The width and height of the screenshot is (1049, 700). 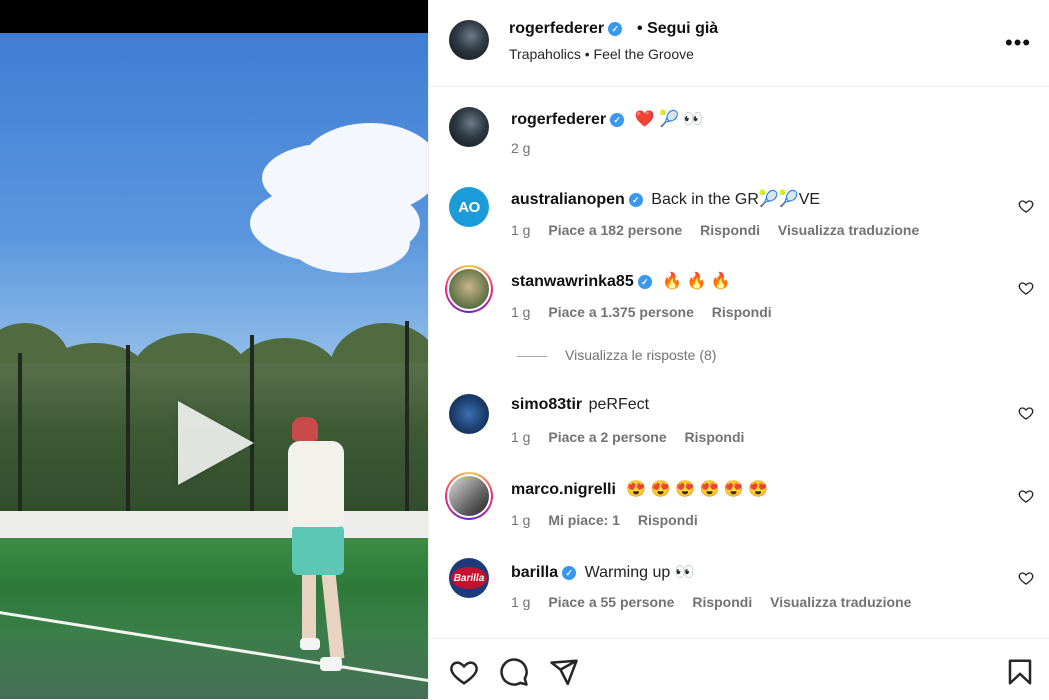 I want to click on comment-icon, so click(x=514, y=672).